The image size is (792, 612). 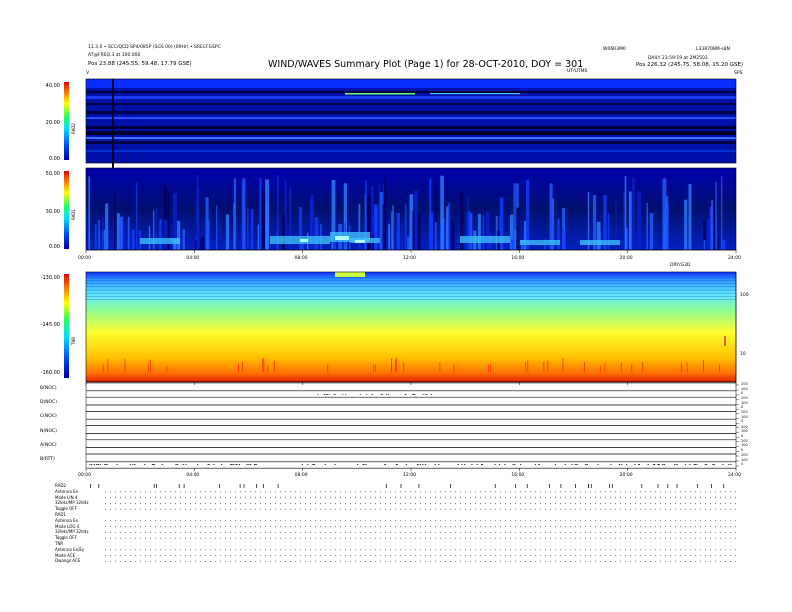 What do you see at coordinates (66, 491) in the screenshot?
I see `footer-rad2-line: Antenna Ex` at bounding box center [66, 491].